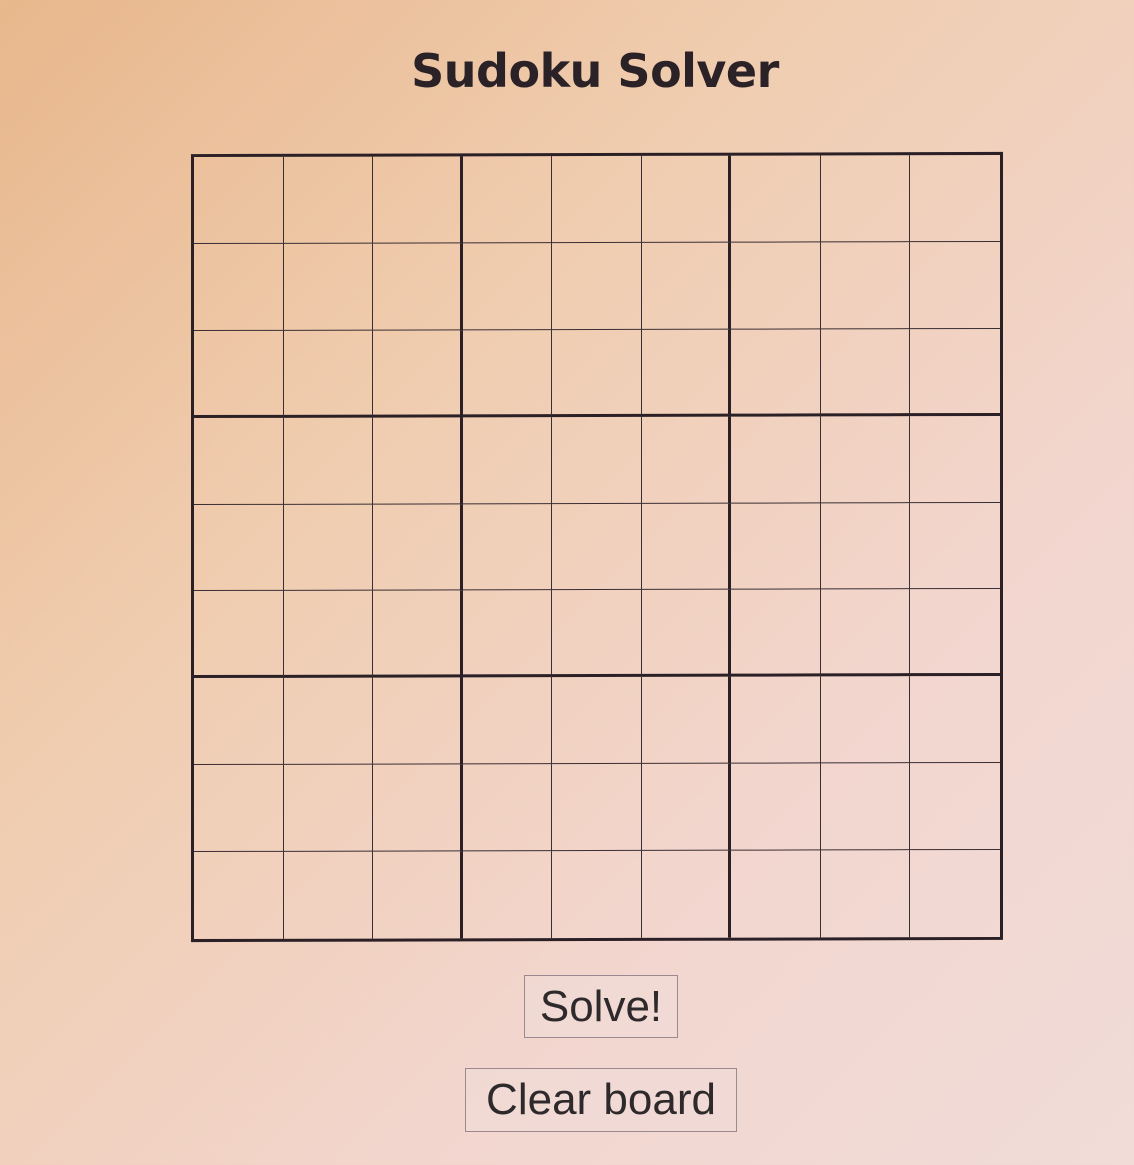 The height and width of the screenshot is (1165, 1134). Describe the element at coordinates (601, 1100) in the screenshot. I see `clear-board-button: Clear board` at that location.